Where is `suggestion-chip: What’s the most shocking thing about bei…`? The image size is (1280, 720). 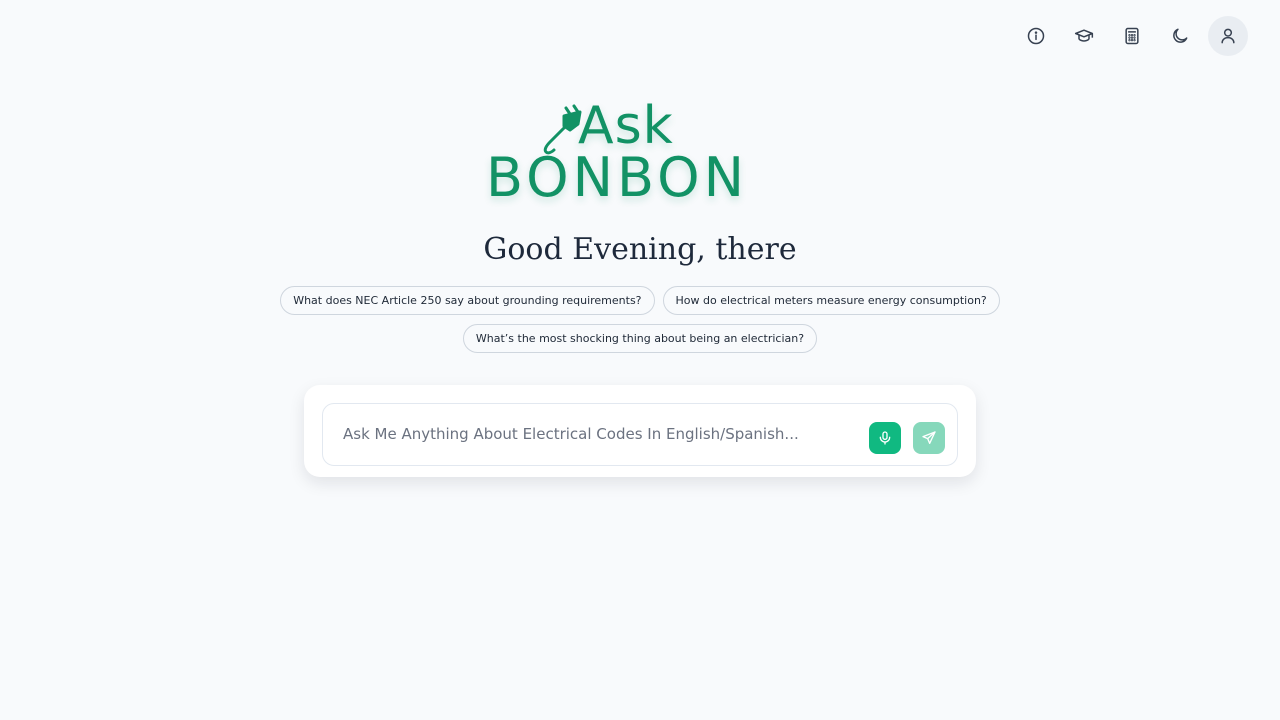 suggestion-chip: What’s the most shocking thing about bei… is located at coordinates (640, 338).